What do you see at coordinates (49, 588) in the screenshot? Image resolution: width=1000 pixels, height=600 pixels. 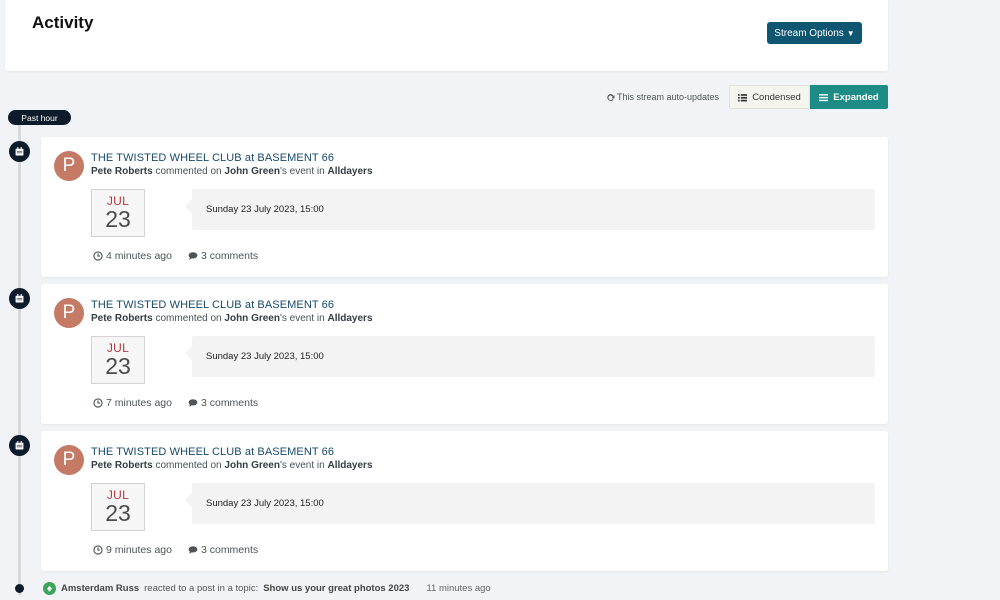 I see `upvote-reaction-icon` at bounding box center [49, 588].